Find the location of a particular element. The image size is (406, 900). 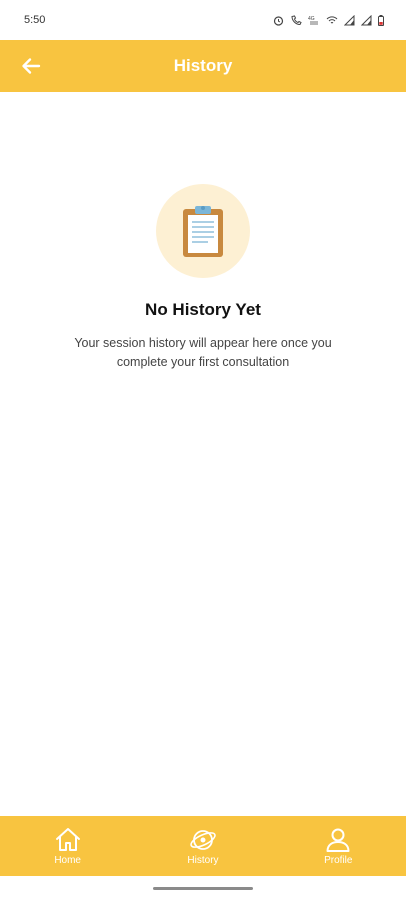

wifi-calling-icon is located at coordinates (296, 19).